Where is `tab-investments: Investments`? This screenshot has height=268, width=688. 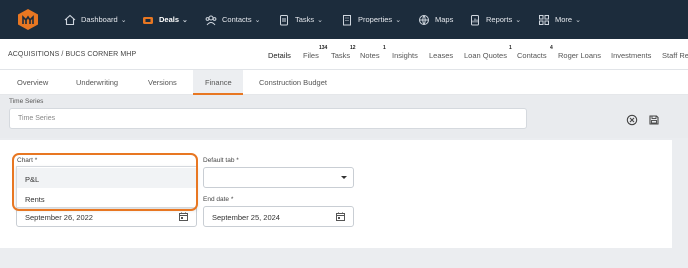 tab-investments: Investments is located at coordinates (631, 55).